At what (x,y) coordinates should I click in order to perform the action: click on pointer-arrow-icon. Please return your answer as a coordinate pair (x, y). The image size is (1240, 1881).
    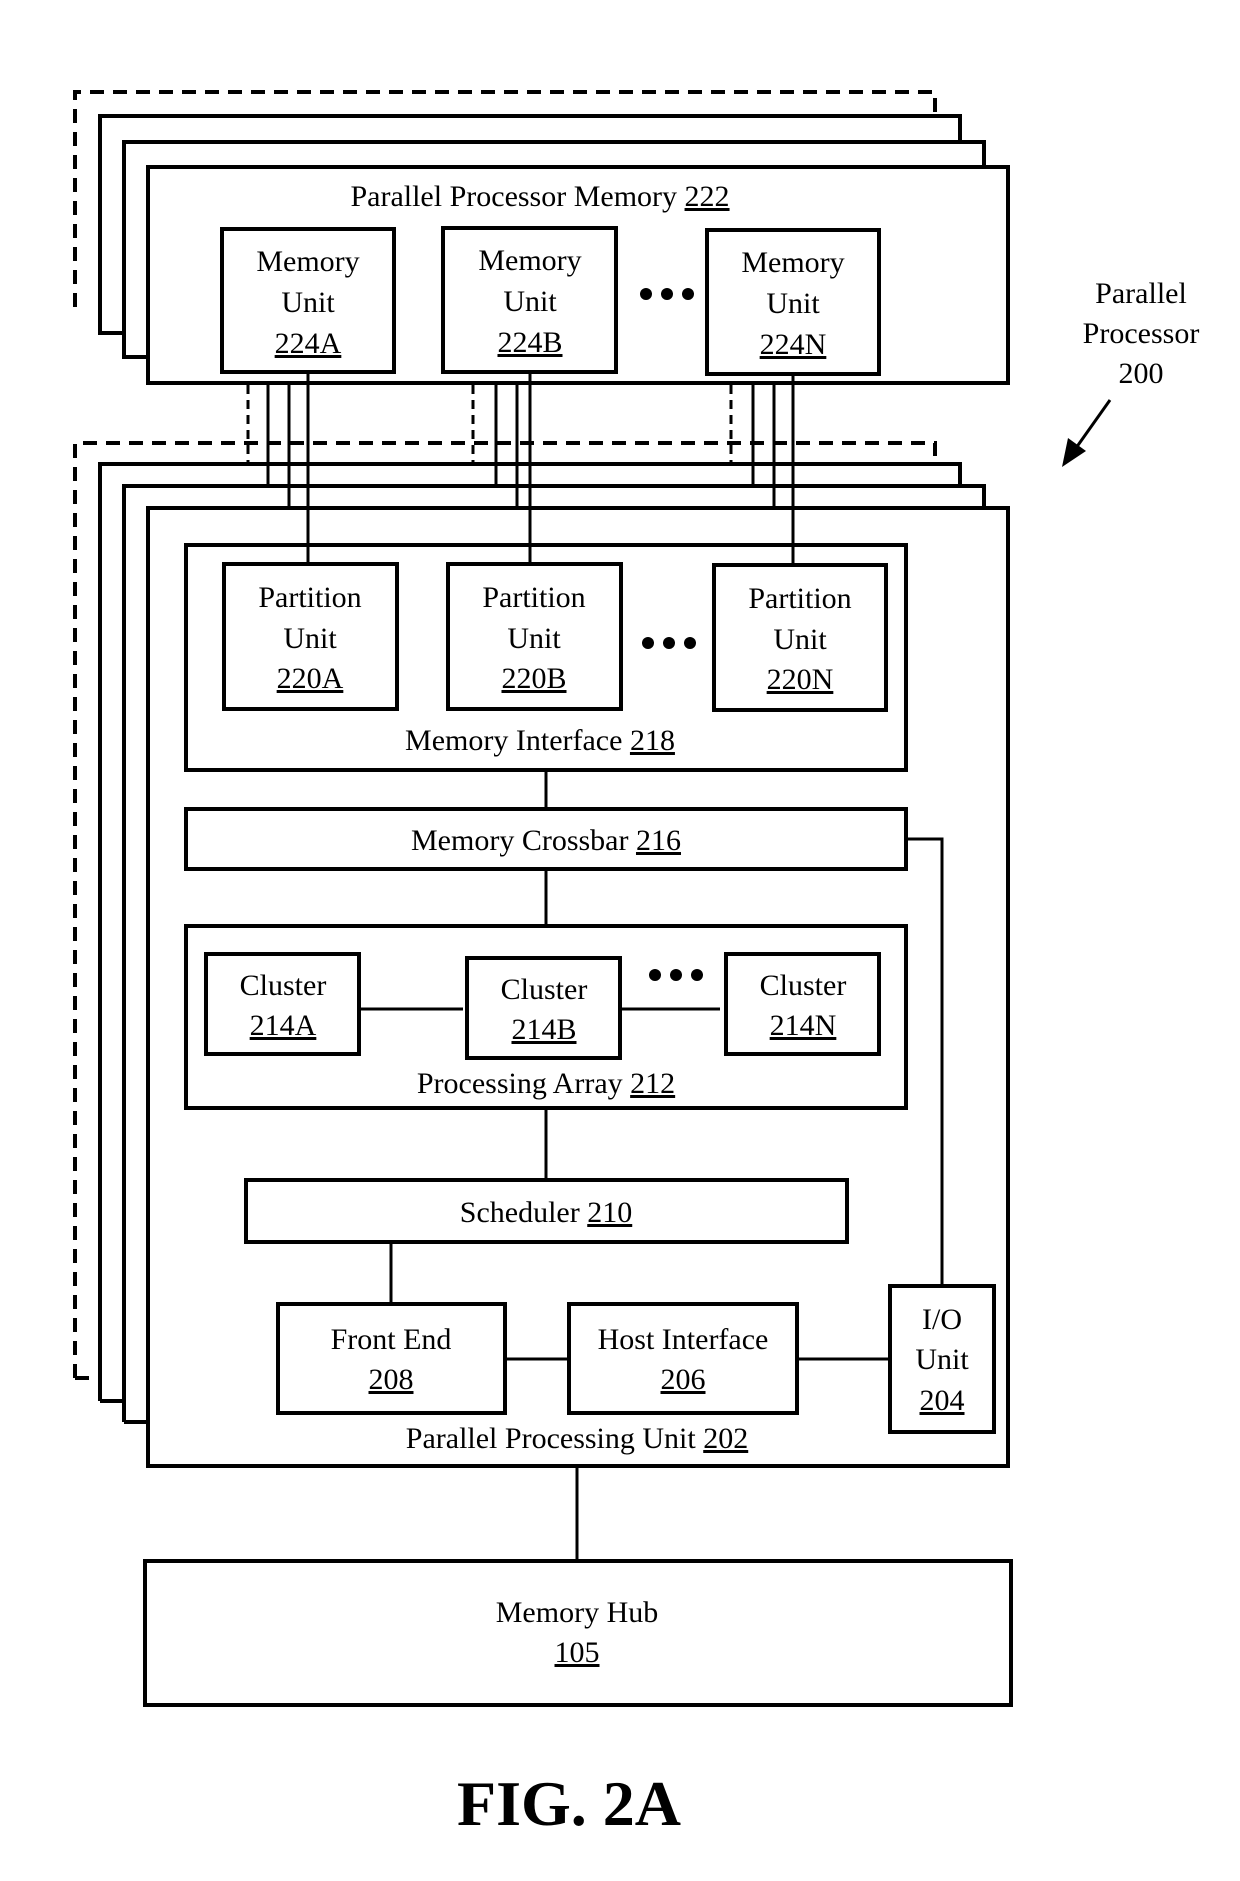
    Looking at the image, I should click on (1087, 433).